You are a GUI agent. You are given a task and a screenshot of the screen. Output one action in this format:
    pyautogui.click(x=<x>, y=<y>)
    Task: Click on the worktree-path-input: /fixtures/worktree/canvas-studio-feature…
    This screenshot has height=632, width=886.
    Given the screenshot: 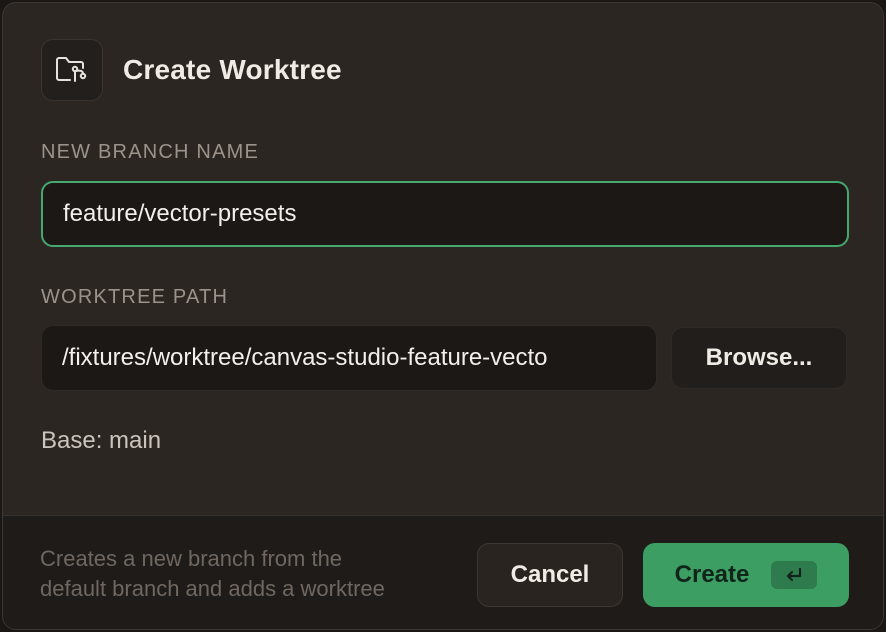 What is the action you would take?
    pyautogui.click(x=349, y=358)
    